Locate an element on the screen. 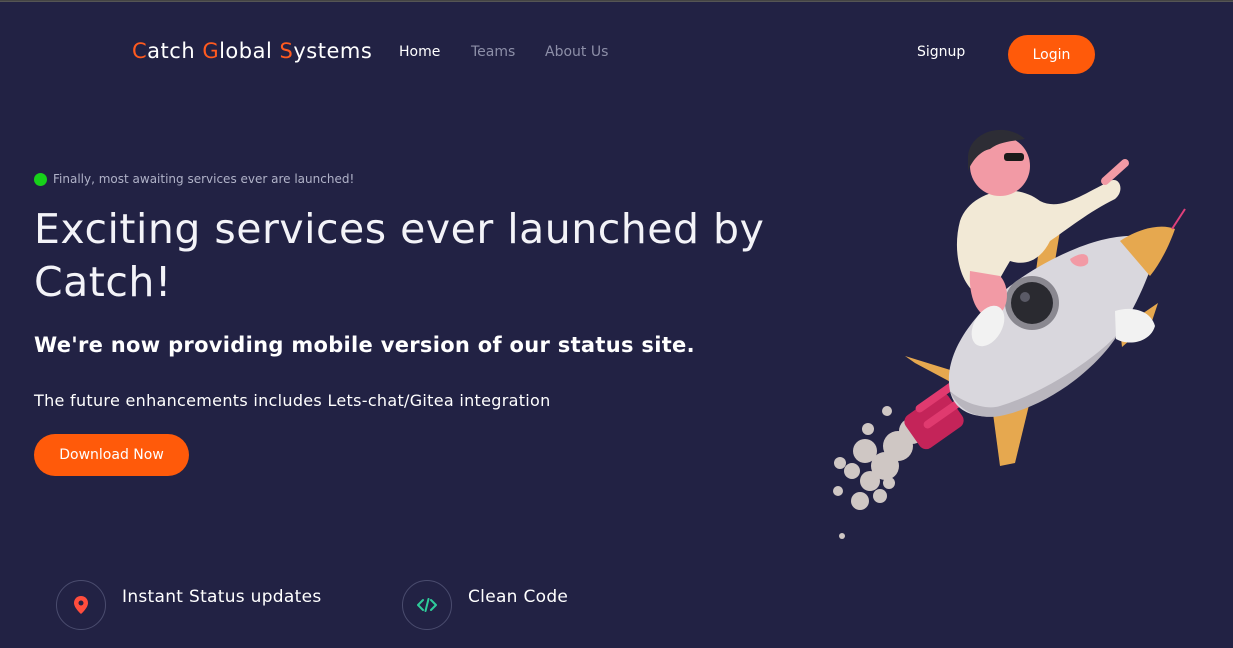 This screenshot has height=648, width=1233. nav-link-about-us: About Us is located at coordinates (576, 52).